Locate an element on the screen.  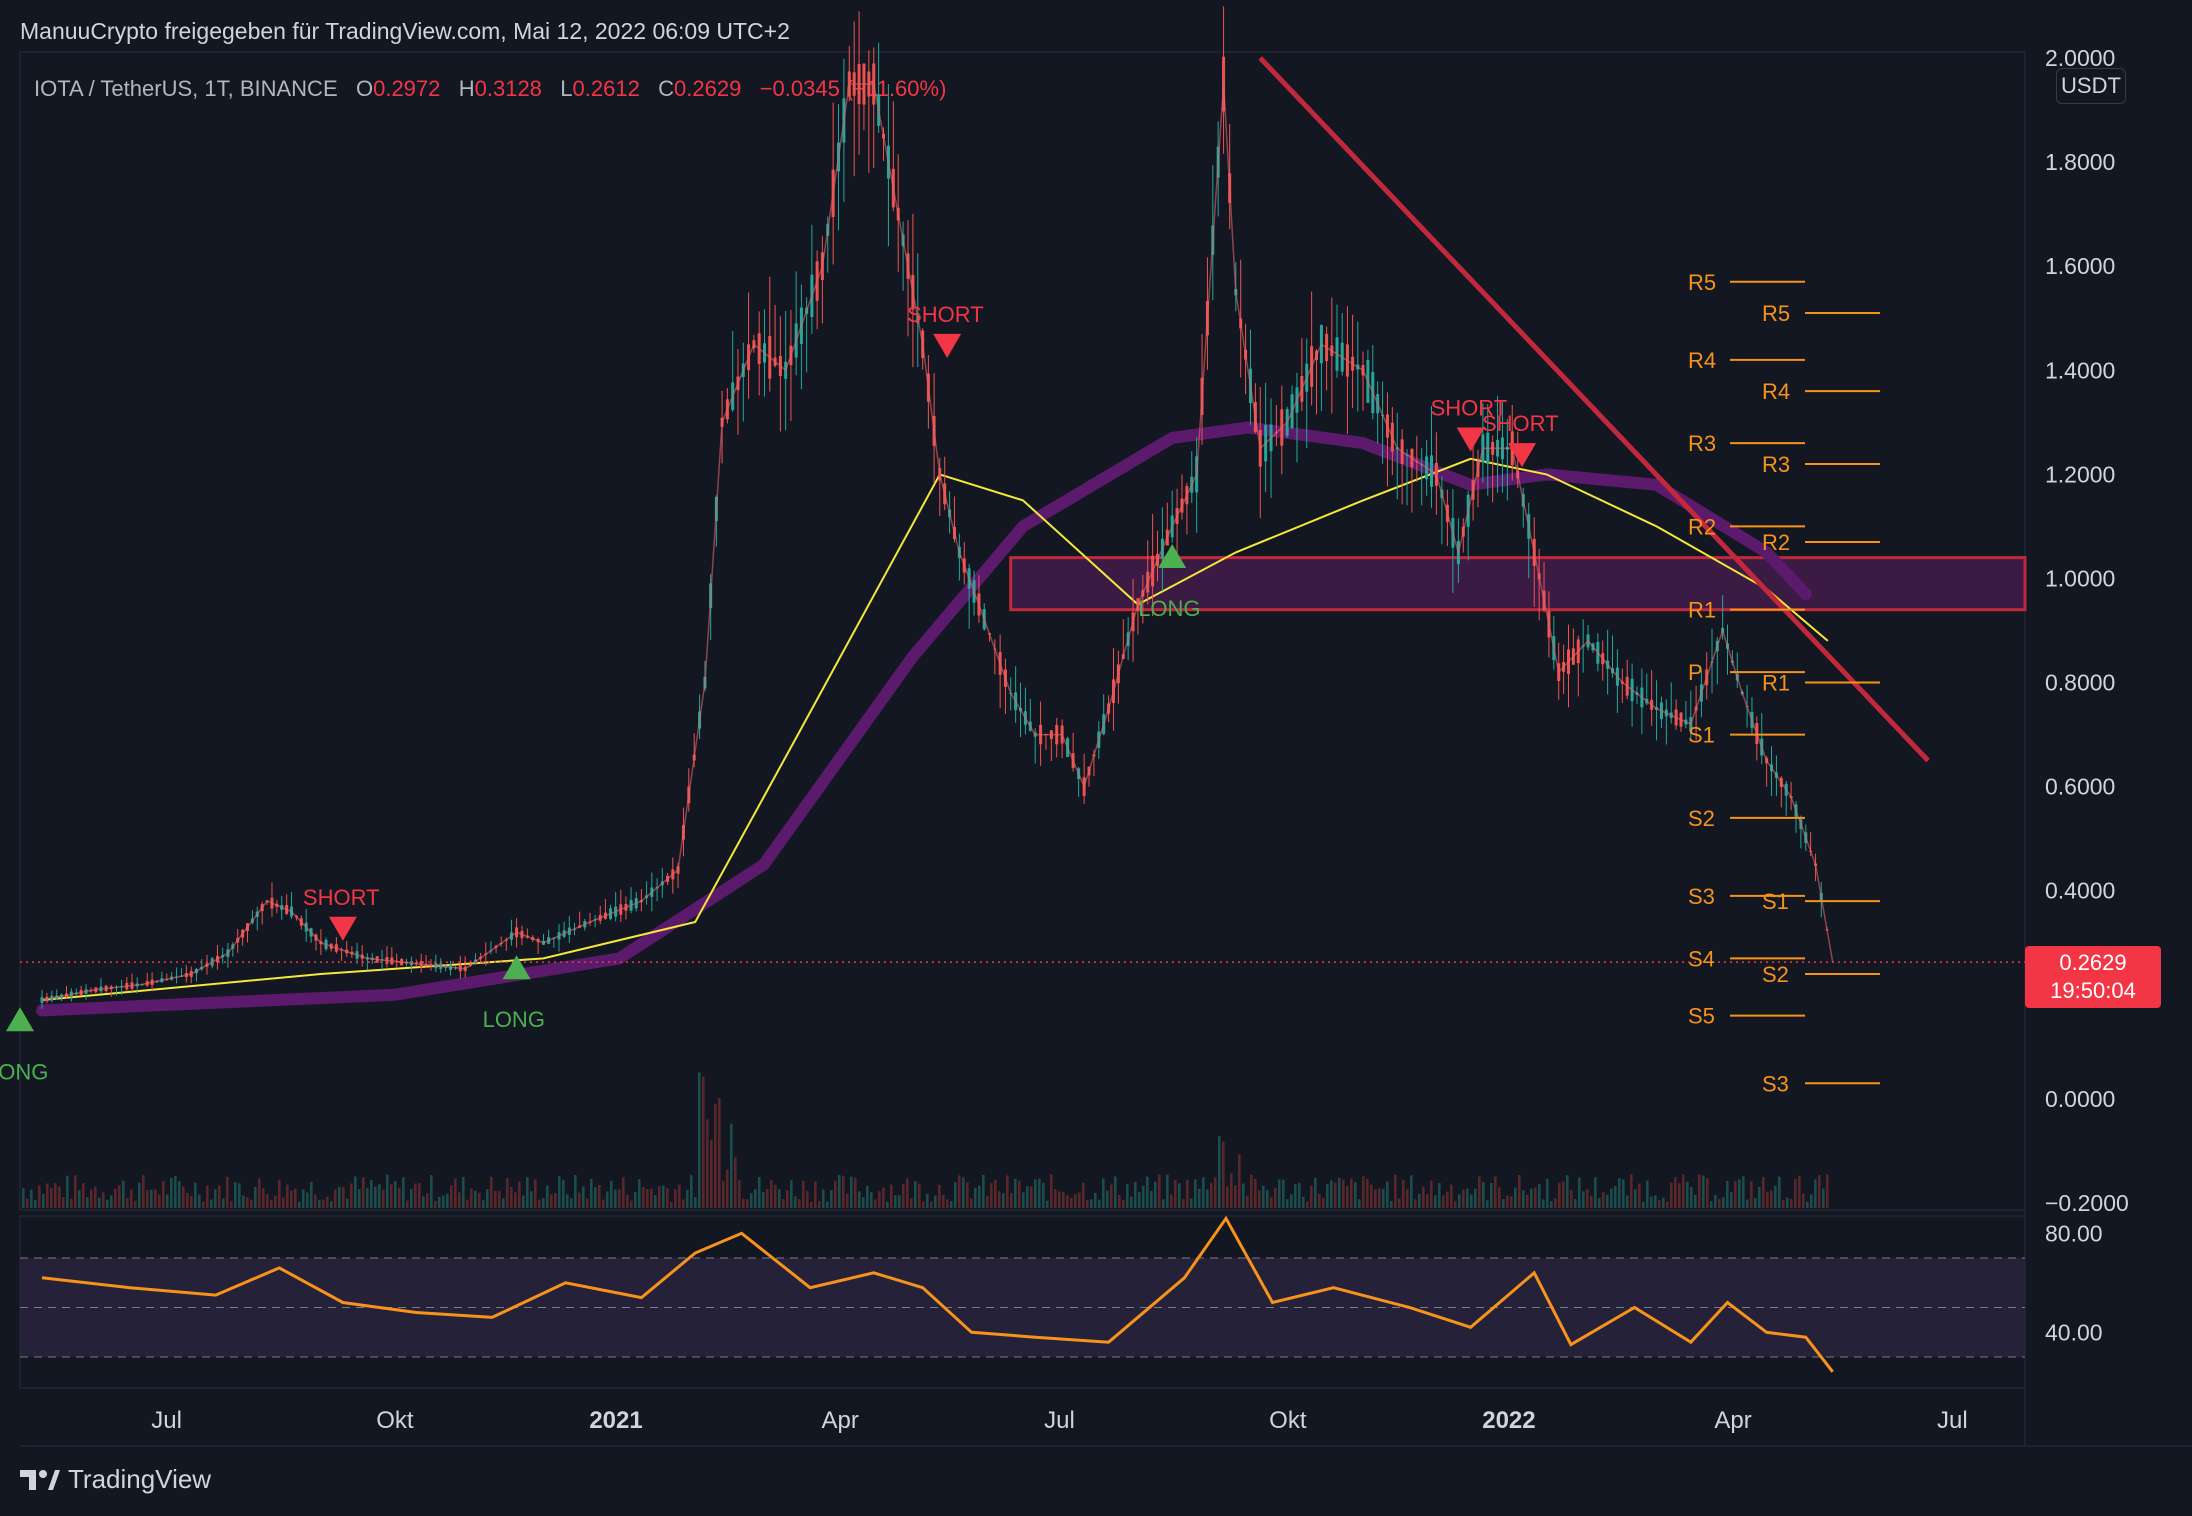
pivot-label-left: S2 is located at coordinates (1701, 818).